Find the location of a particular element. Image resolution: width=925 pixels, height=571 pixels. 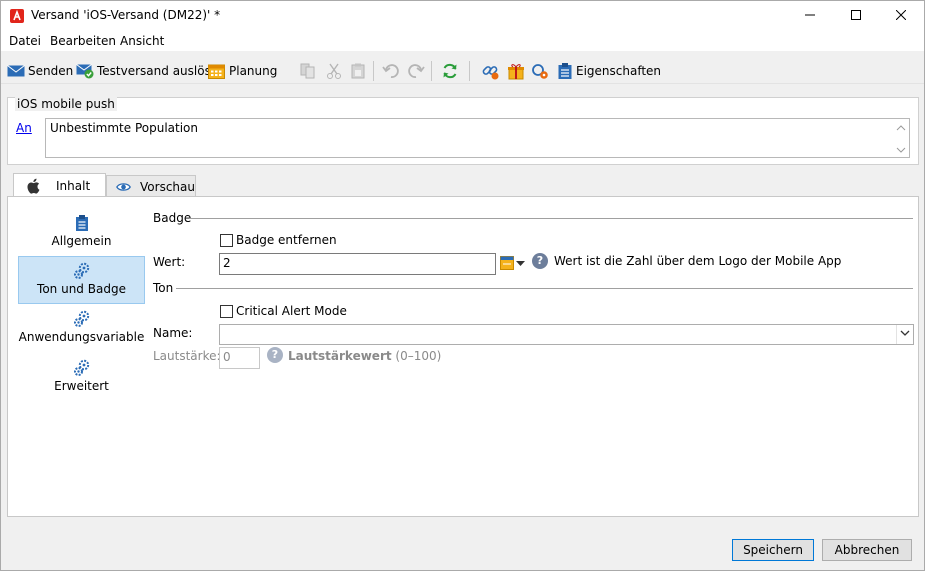

to-link: An is located at coordinates (24, 128).